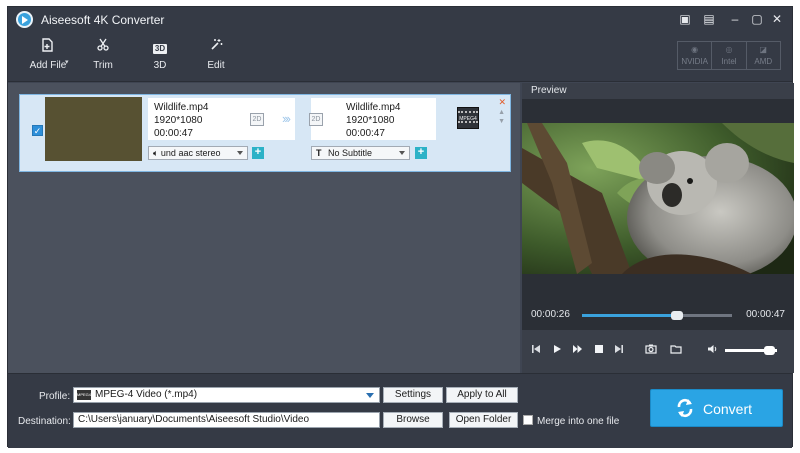  What do you see at coordinates (557, 351) in the screenshot?
I see `play-icon` at bounding box center [557, 351].